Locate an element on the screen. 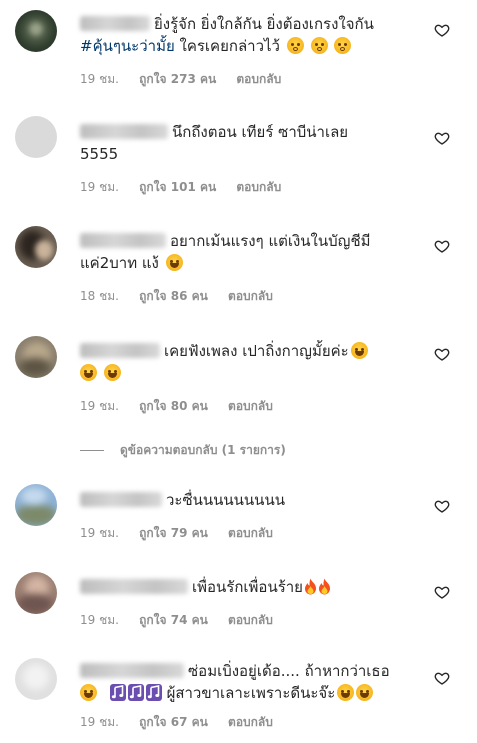 This screenshot has height=743, width=477. comment-meta: 18 ชม. ถูกใจ 86 คน ตอบกลับ is located at coordinates (246, 296).